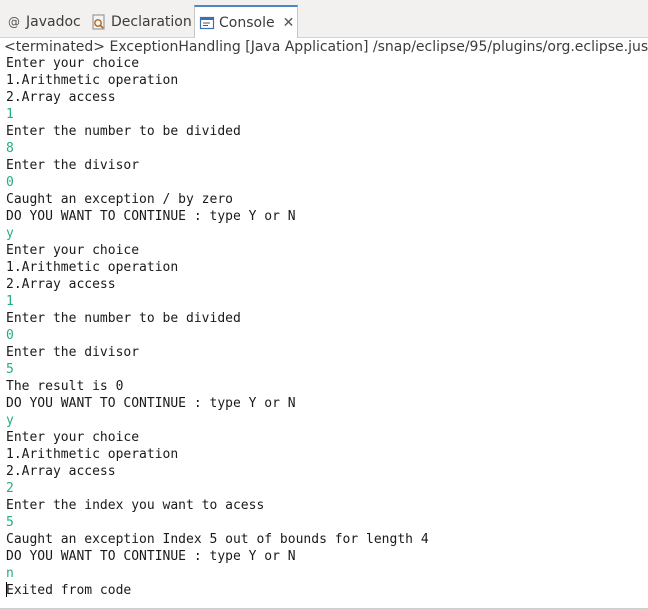 This screenshot has width=648, height=609. Describe the element at coordinates (207, 23) in the screenshot. I see `console-icon` at that location.